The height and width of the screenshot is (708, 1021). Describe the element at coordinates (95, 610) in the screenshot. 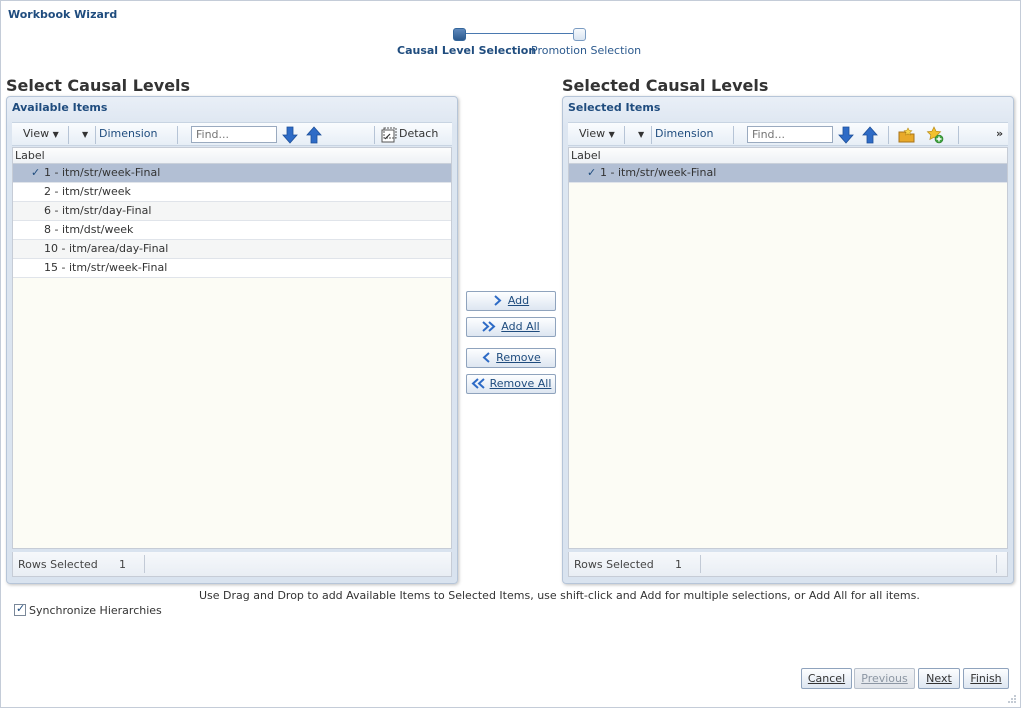

I see `sync-label: Synchronize Hierarchies` at that location.